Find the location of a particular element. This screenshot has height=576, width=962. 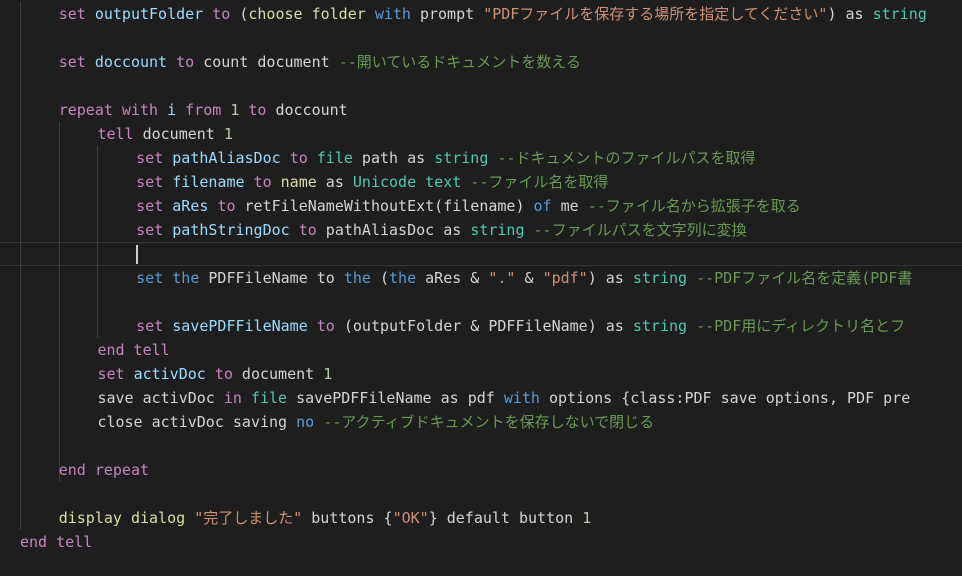

code-token: activDoc is located at coordinates (169, 374).